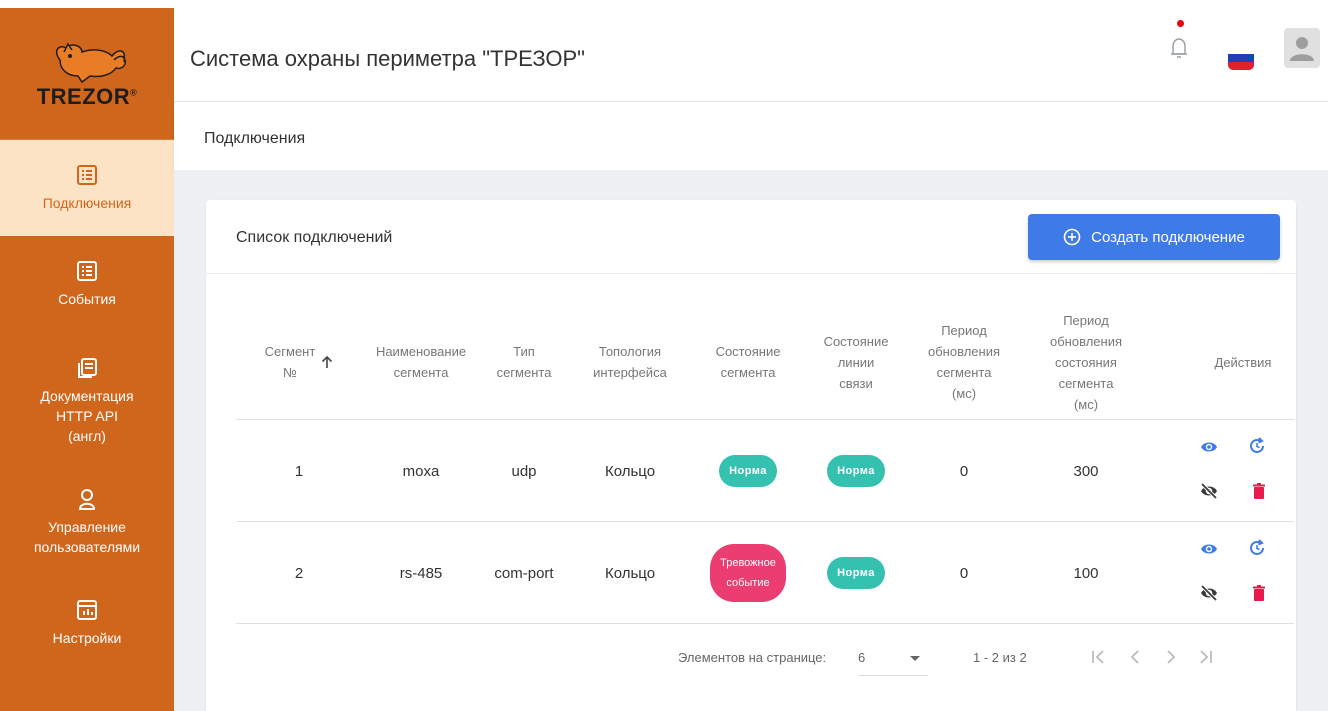  I want to click on cell-segment-number: 2, so click(299, 573).